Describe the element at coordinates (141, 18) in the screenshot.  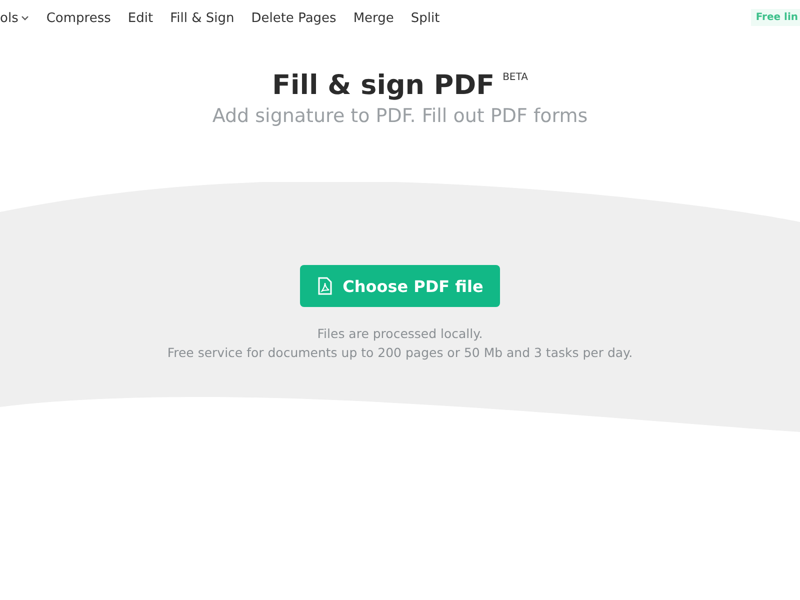
I see `nav-link: Edit` at that location.